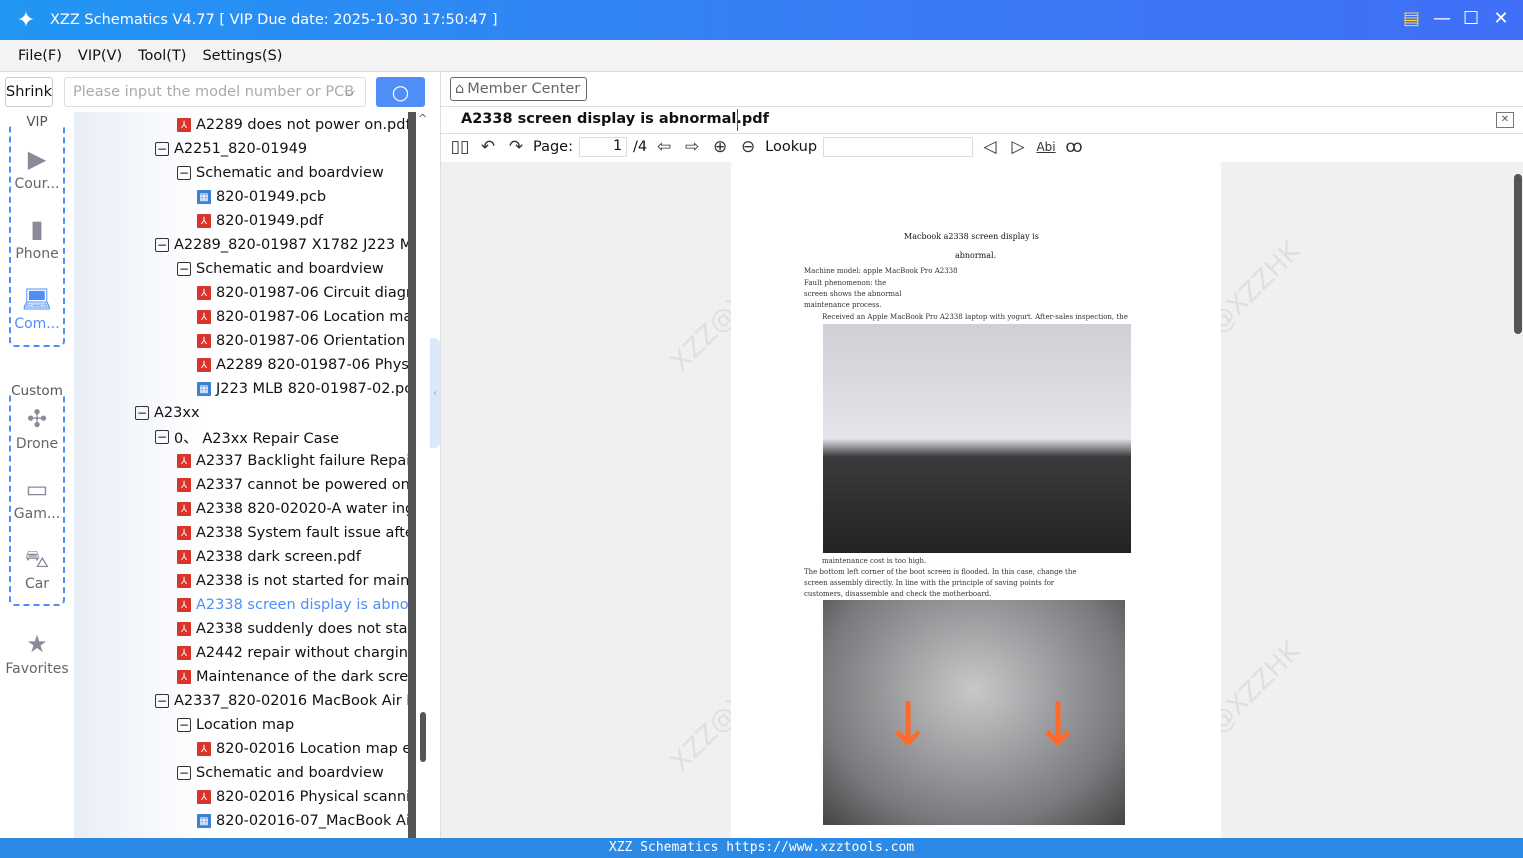 The height and width of the screenshot is (858, 1523). I want to click on tree-item: − A2251_820-01949, so click(231, 149).